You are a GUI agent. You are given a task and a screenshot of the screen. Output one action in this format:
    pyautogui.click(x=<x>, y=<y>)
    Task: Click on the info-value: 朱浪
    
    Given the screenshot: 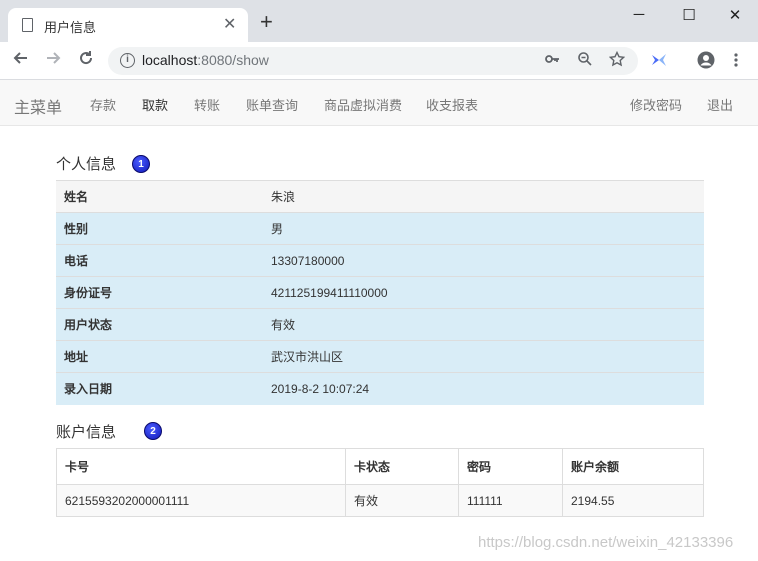 What is the action you would take?
    pyautogui.click(x=483, y=196)
    